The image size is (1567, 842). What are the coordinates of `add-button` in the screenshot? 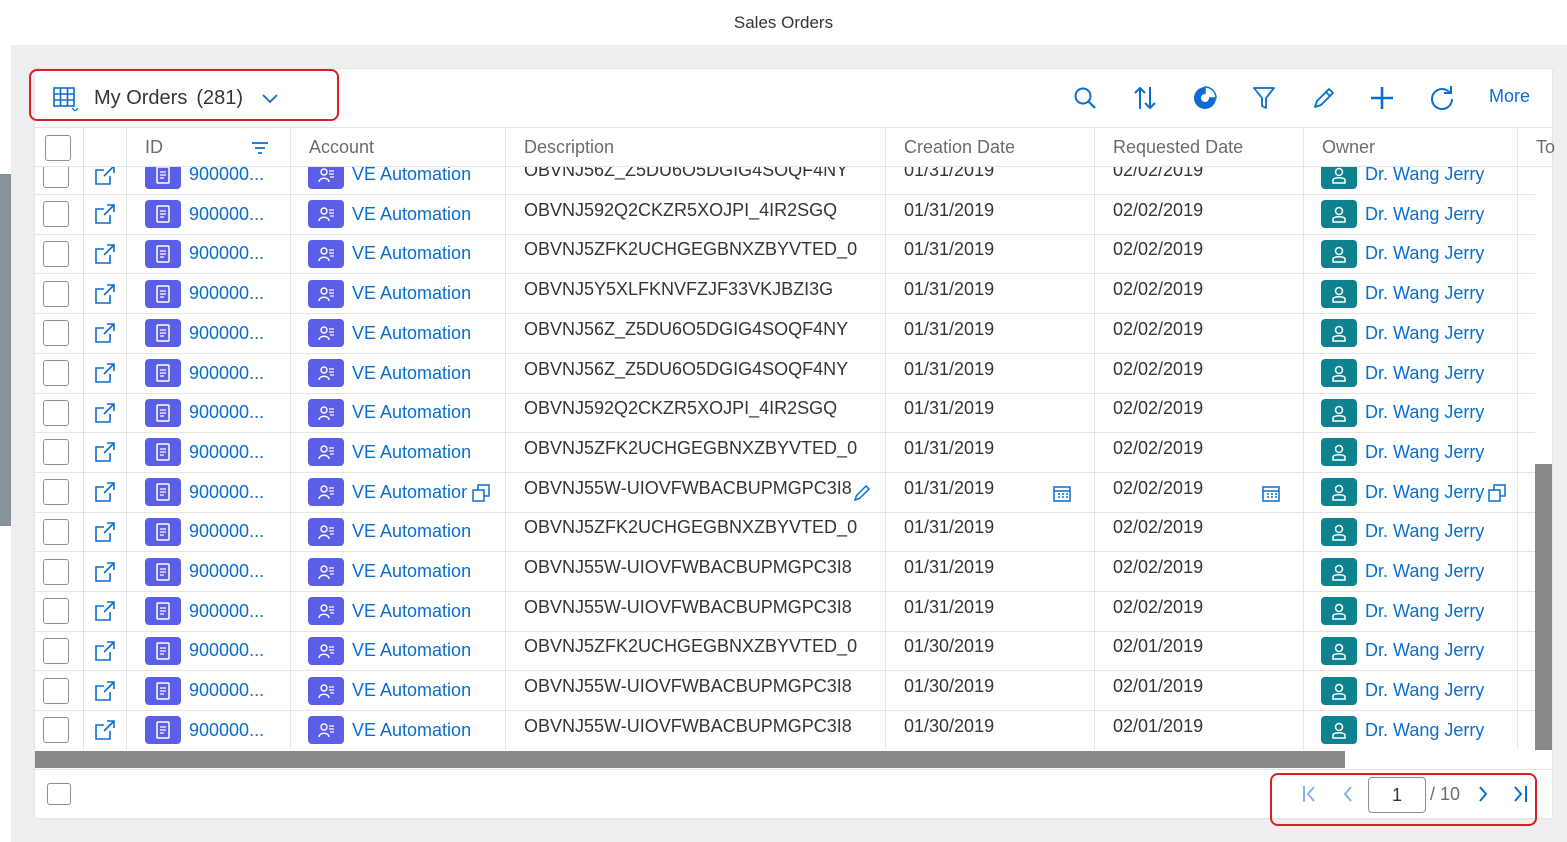 It's located at (1382, 98).